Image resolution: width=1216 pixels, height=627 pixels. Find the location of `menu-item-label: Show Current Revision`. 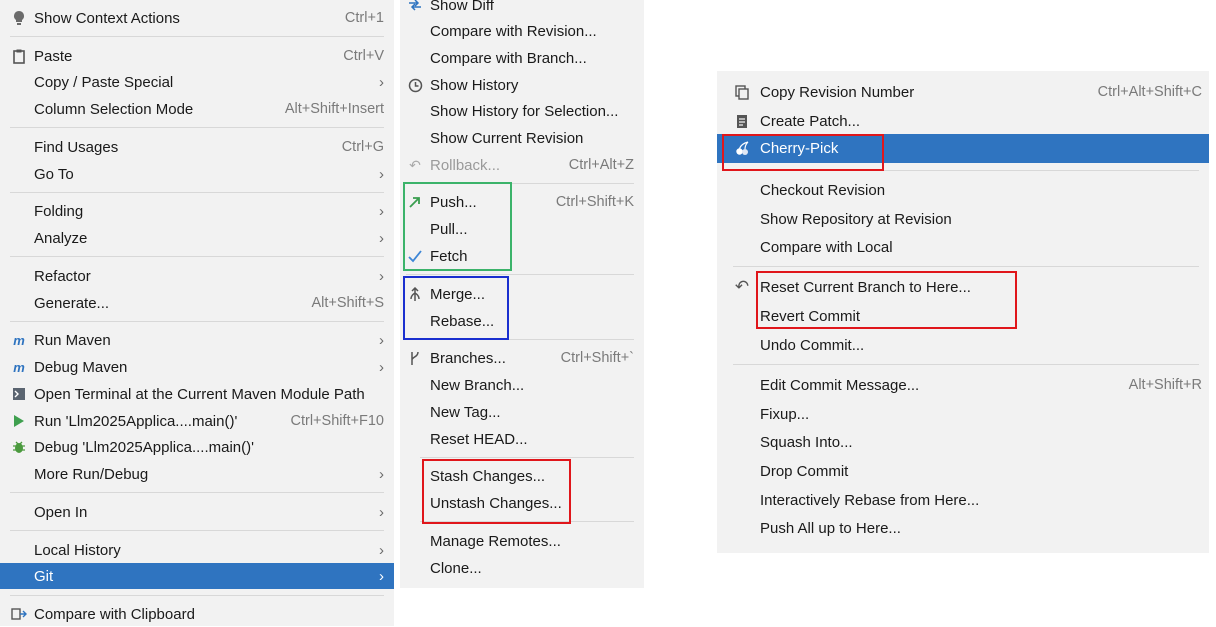

menu-item-label: Show Current Revision is located at coordinates (507, 138).